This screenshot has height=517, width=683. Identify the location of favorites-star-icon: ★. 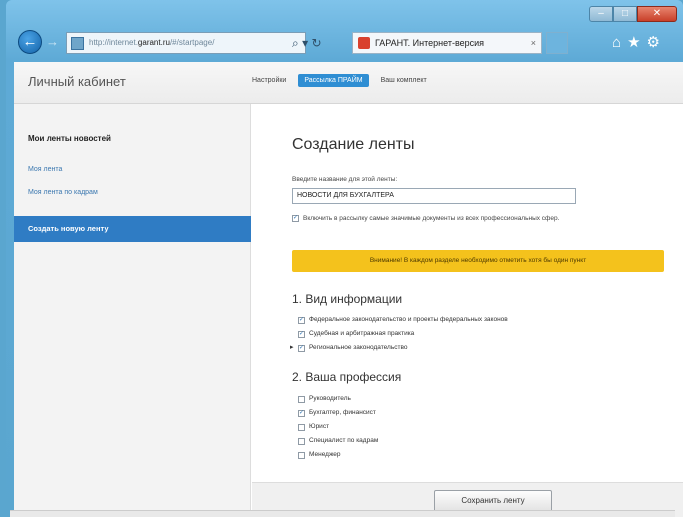
(636, 42).